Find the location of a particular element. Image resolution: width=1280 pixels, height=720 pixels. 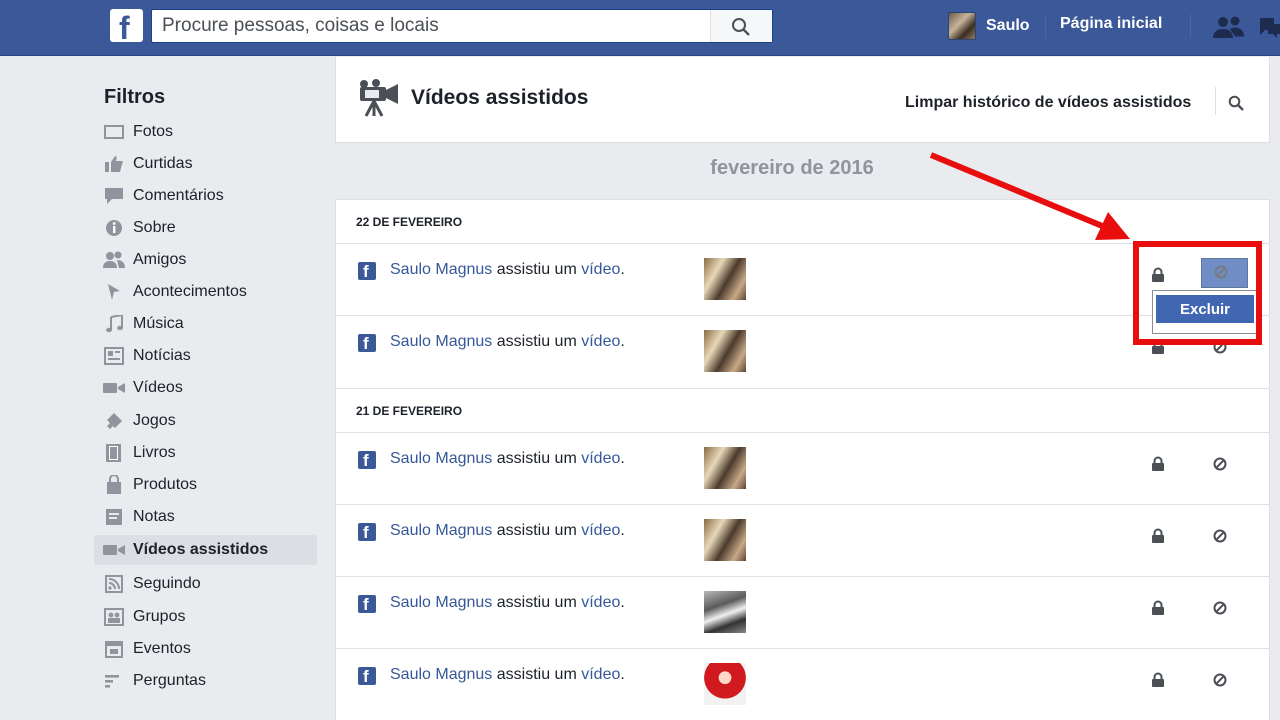

filter-item-label: Eventos is located at coordinates (162, 648).